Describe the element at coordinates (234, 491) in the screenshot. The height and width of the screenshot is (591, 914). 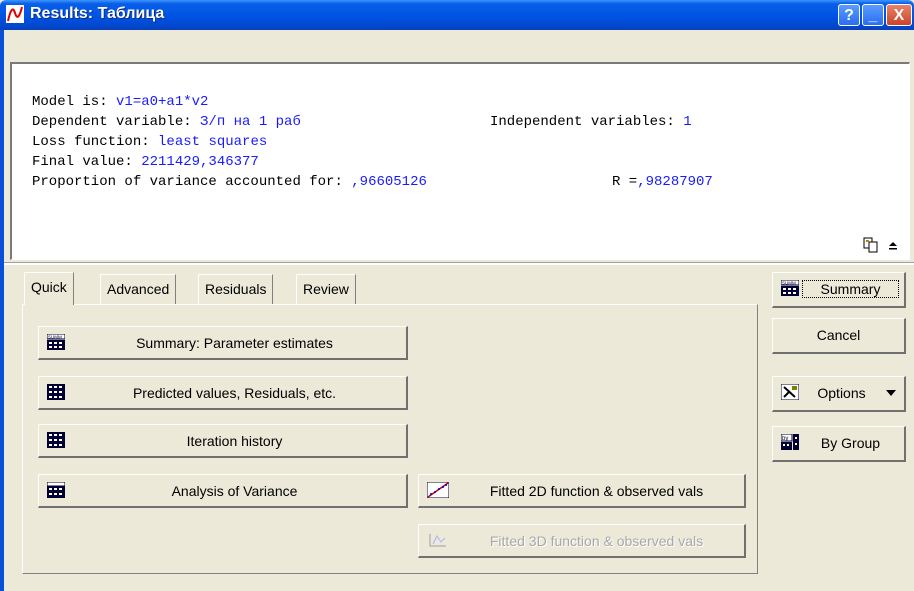
I see `analysis-of-variance-label: Analysis of Variance` at that location.